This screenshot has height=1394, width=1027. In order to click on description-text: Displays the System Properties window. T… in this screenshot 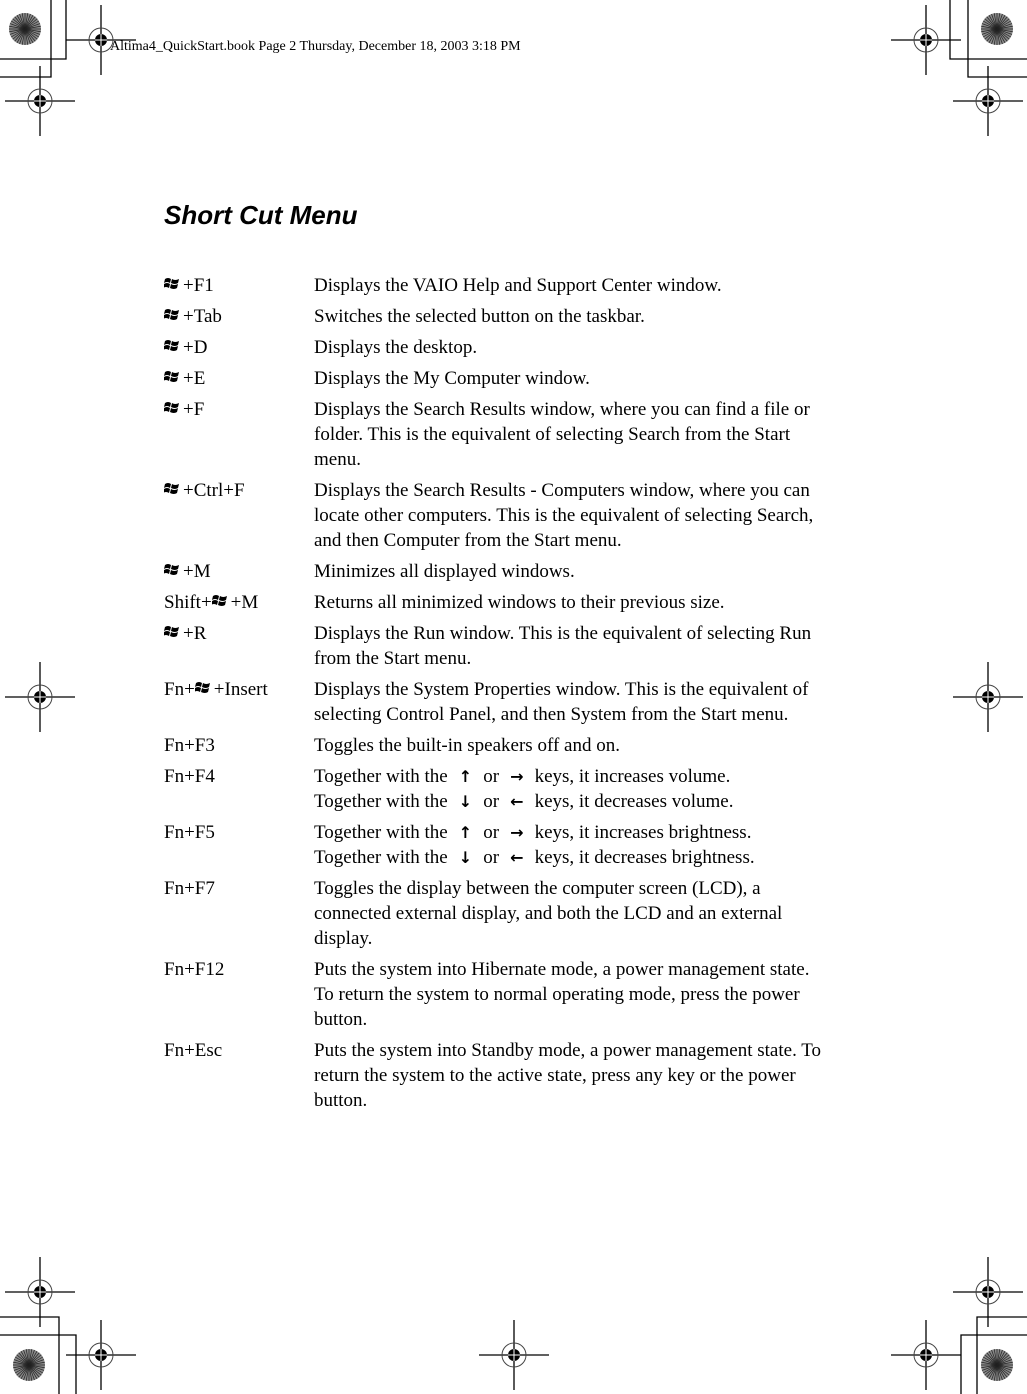, I will do `click(561, 702)`.